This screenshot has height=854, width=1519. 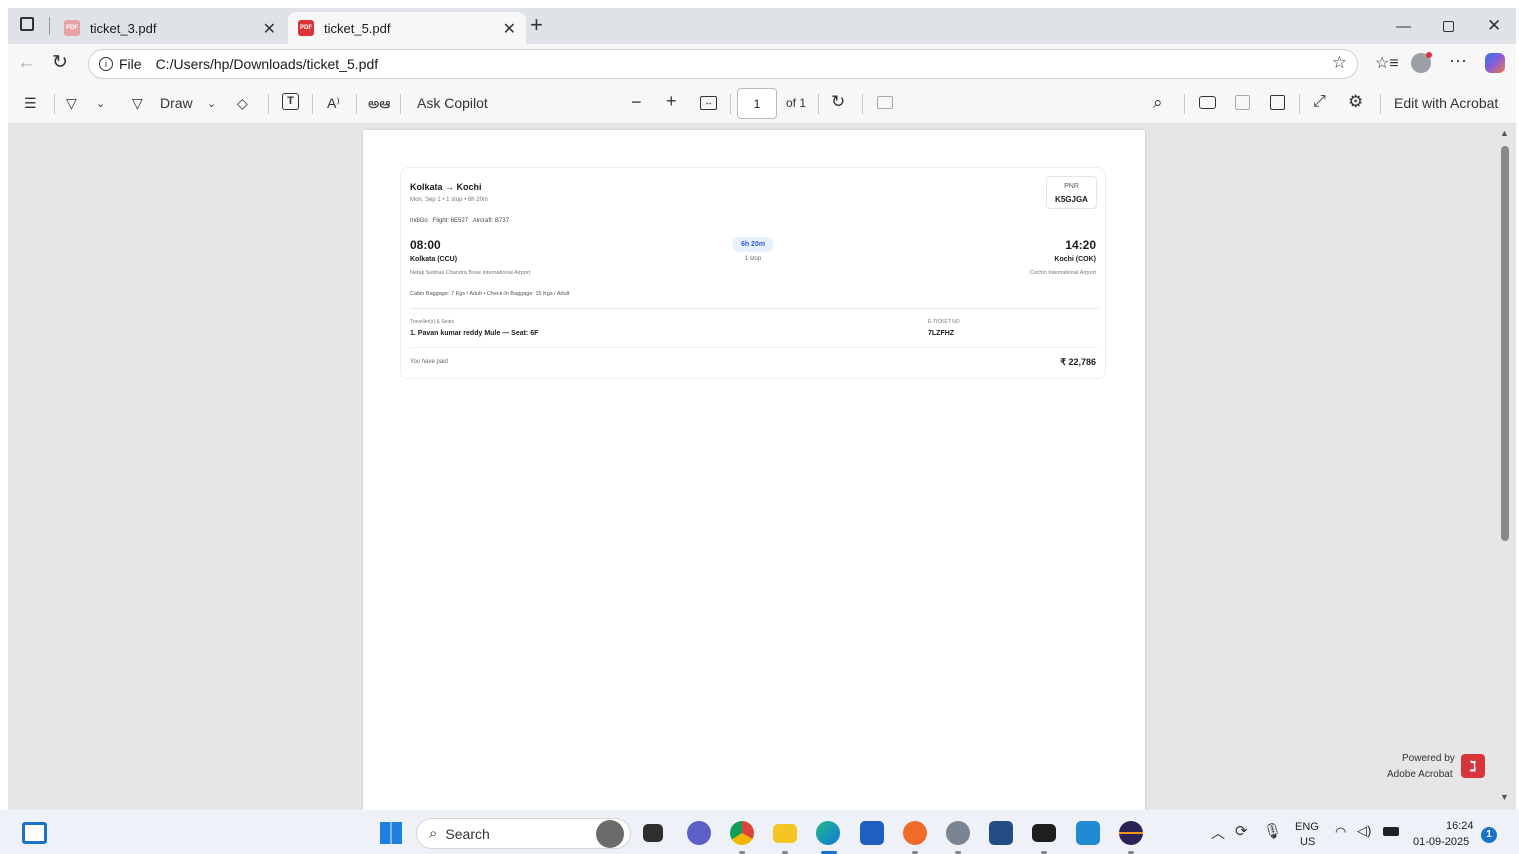 What do you see at coordinates (449, 200) in the screenshot?
I see `trip-summary: Mon, Sep 1 • 1 stop • 6h 20m` at bounding box center [449, 200].